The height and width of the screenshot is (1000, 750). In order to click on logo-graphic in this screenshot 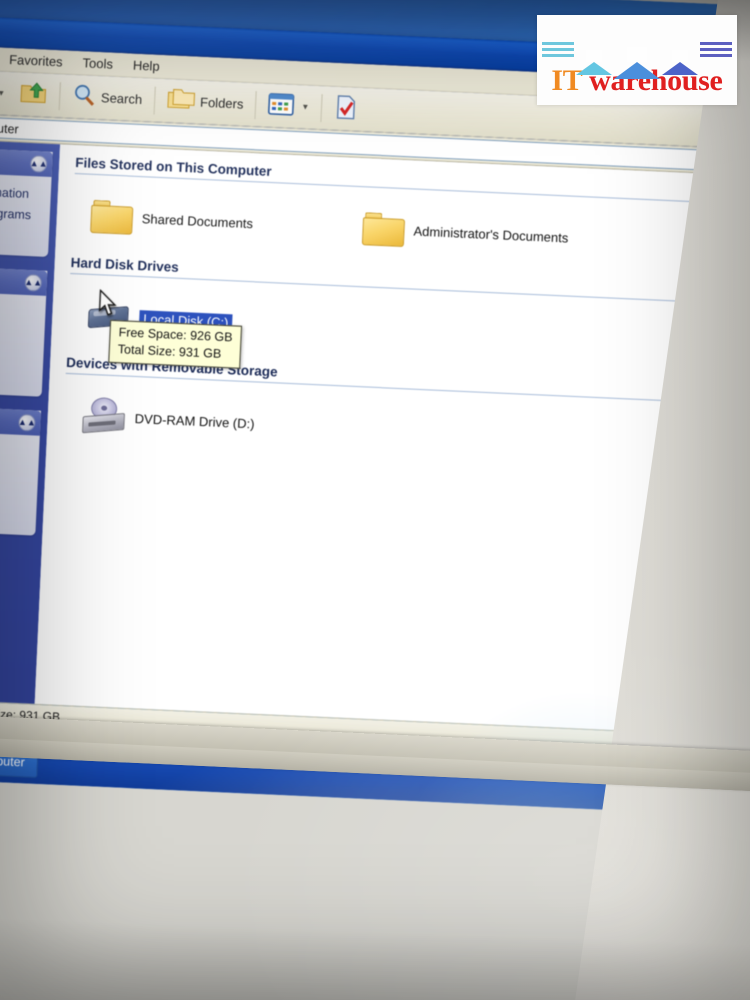, I will do `click(637, 52)`.